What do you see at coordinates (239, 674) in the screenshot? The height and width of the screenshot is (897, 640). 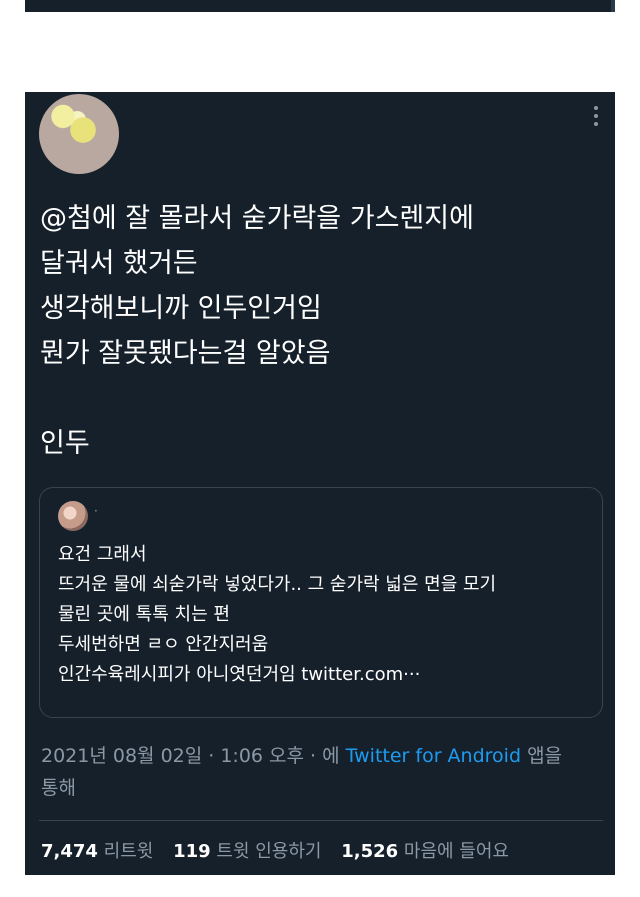 I see `quoted-line: 인간수육레시피가 아니엿던거임 twitter.com···` at bounding box center [239, 674].